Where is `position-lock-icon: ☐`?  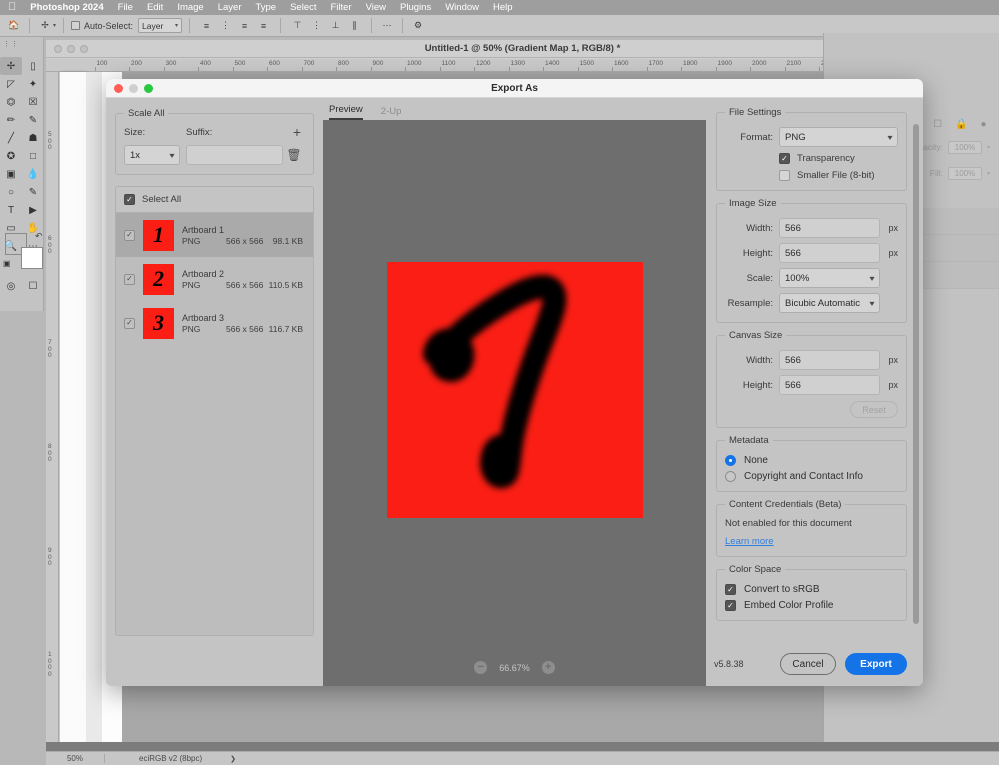 position-lock-icon: ☐ is located at coordinates (937, 124).